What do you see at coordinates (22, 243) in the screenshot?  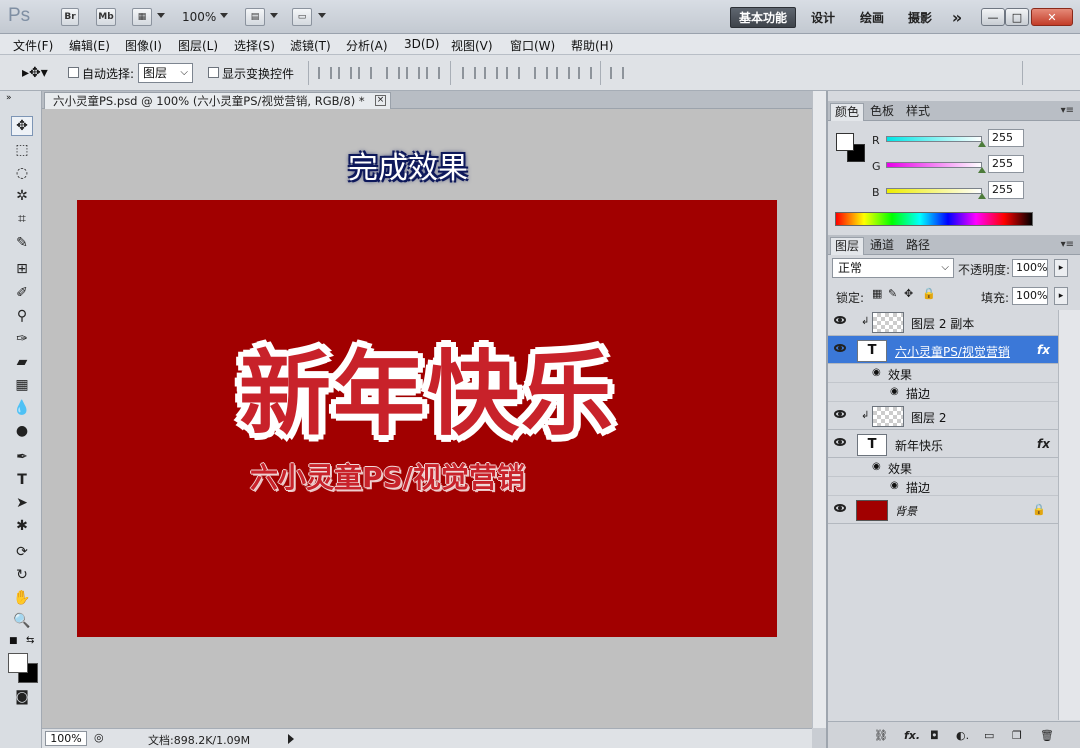 I see `eyedropper-tool-icon: ✎` at bounding box center [22, 243].